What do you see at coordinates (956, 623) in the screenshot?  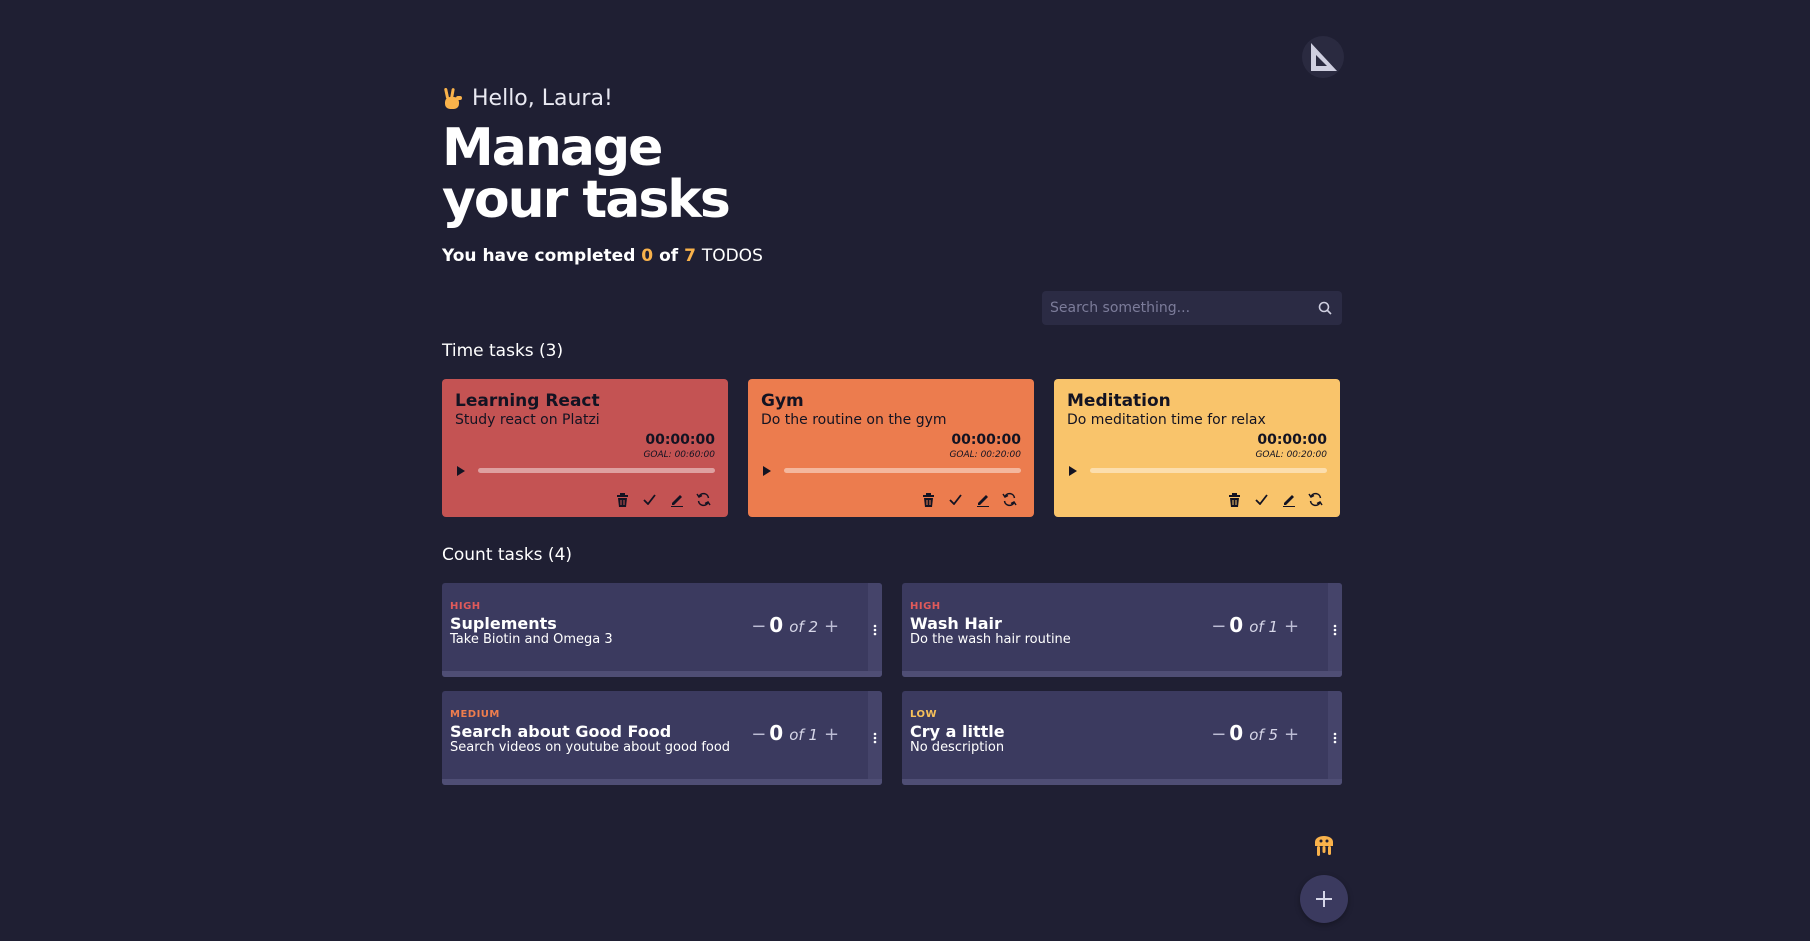 I see `task-name: Wash Hair` at bounding box center [956, 623].